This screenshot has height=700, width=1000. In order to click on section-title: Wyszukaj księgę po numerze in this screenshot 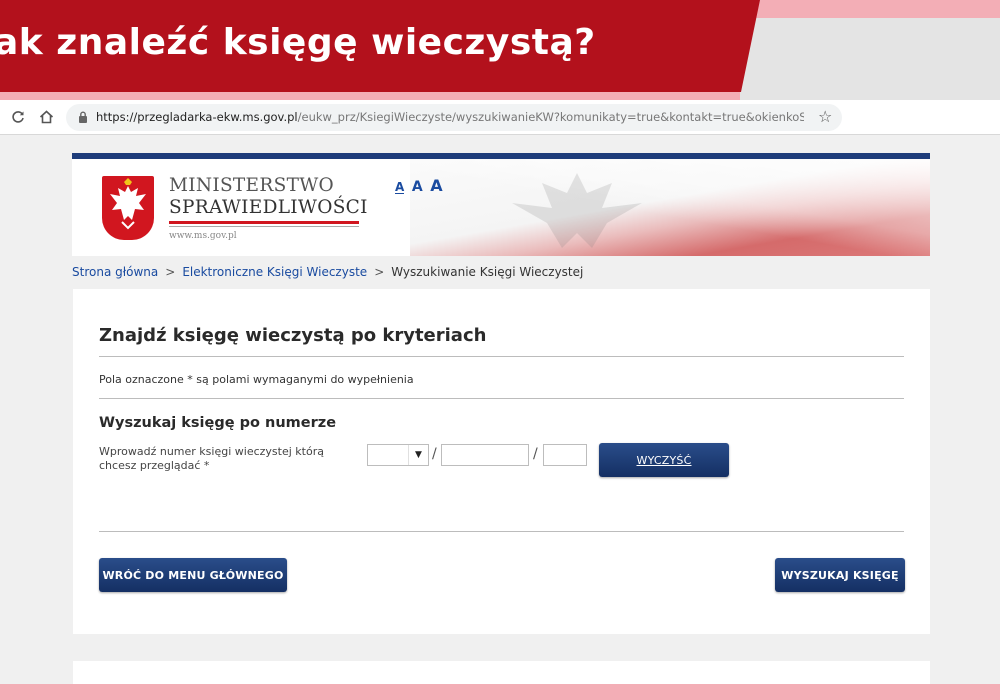, I will do `click(218, 423)`.